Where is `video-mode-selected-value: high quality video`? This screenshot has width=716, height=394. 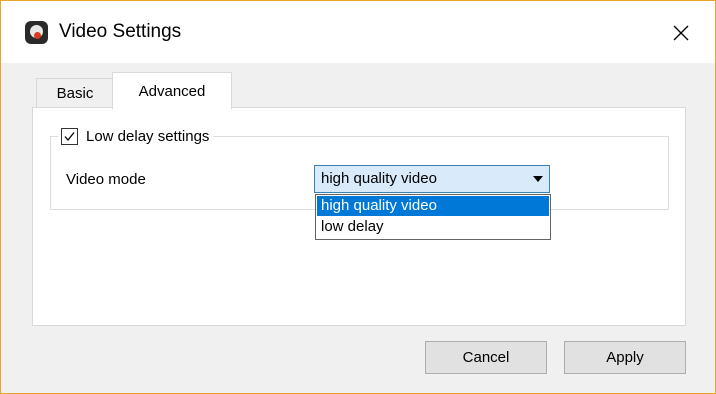
video-mode-selected-value: high quality video is located at coordinates (379, 178).